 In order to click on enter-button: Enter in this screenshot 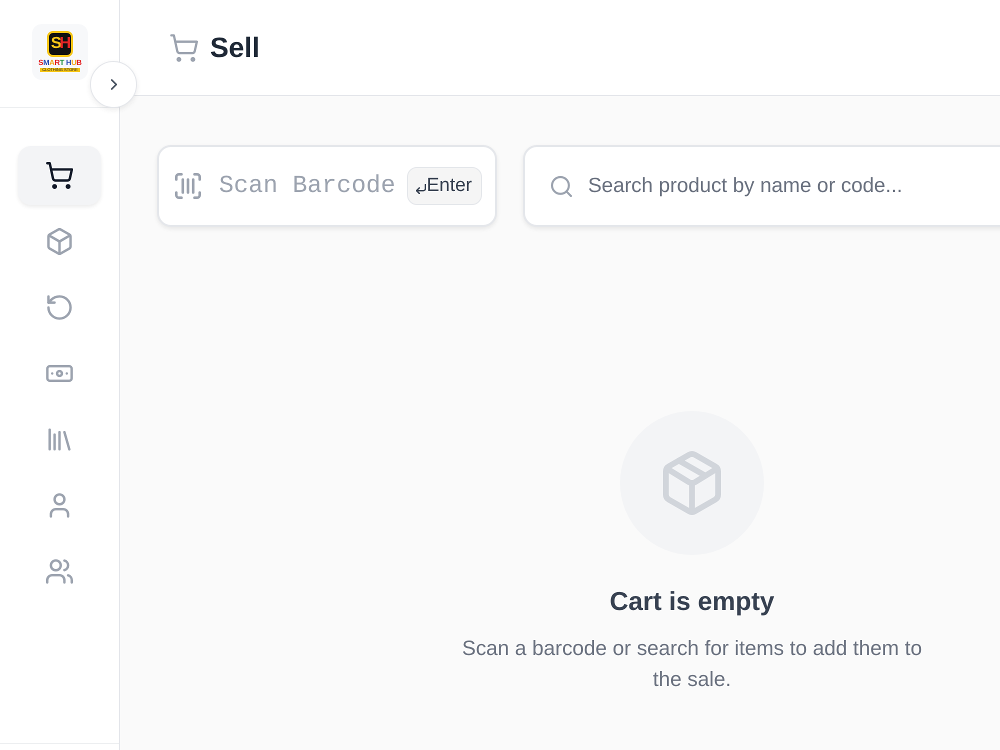, I will do `click(444, 186)`.